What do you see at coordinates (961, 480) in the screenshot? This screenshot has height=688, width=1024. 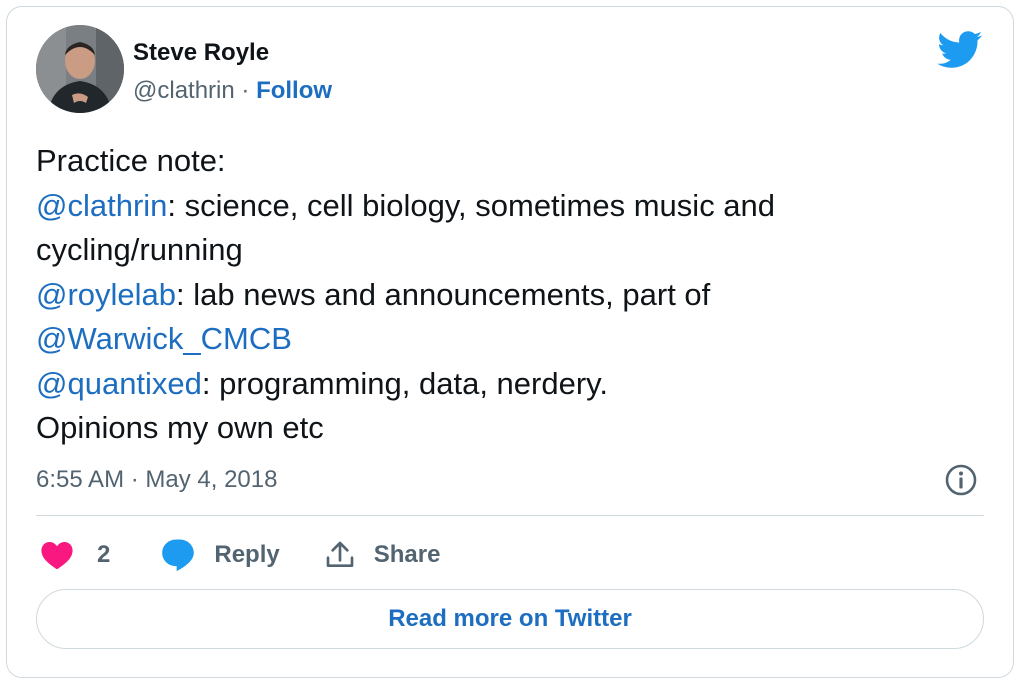 I see `info-icon` at bounding box center [961, 480].